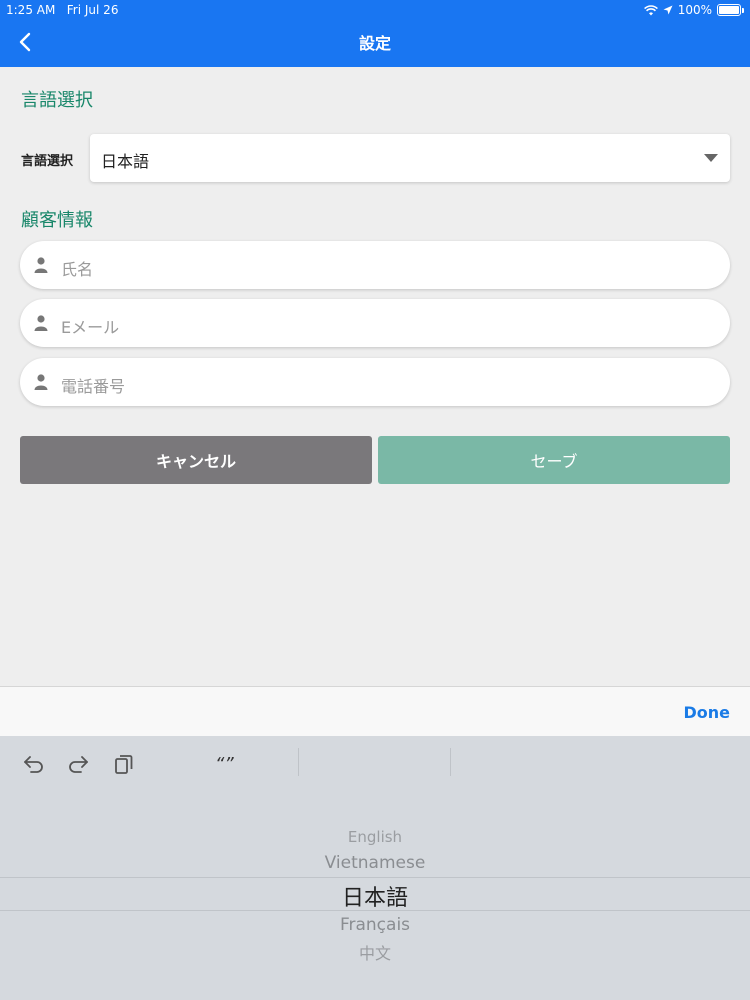  Describe the element at coordinates (711, 158) in the screenshot. I see `caret-down-icon` at that location.